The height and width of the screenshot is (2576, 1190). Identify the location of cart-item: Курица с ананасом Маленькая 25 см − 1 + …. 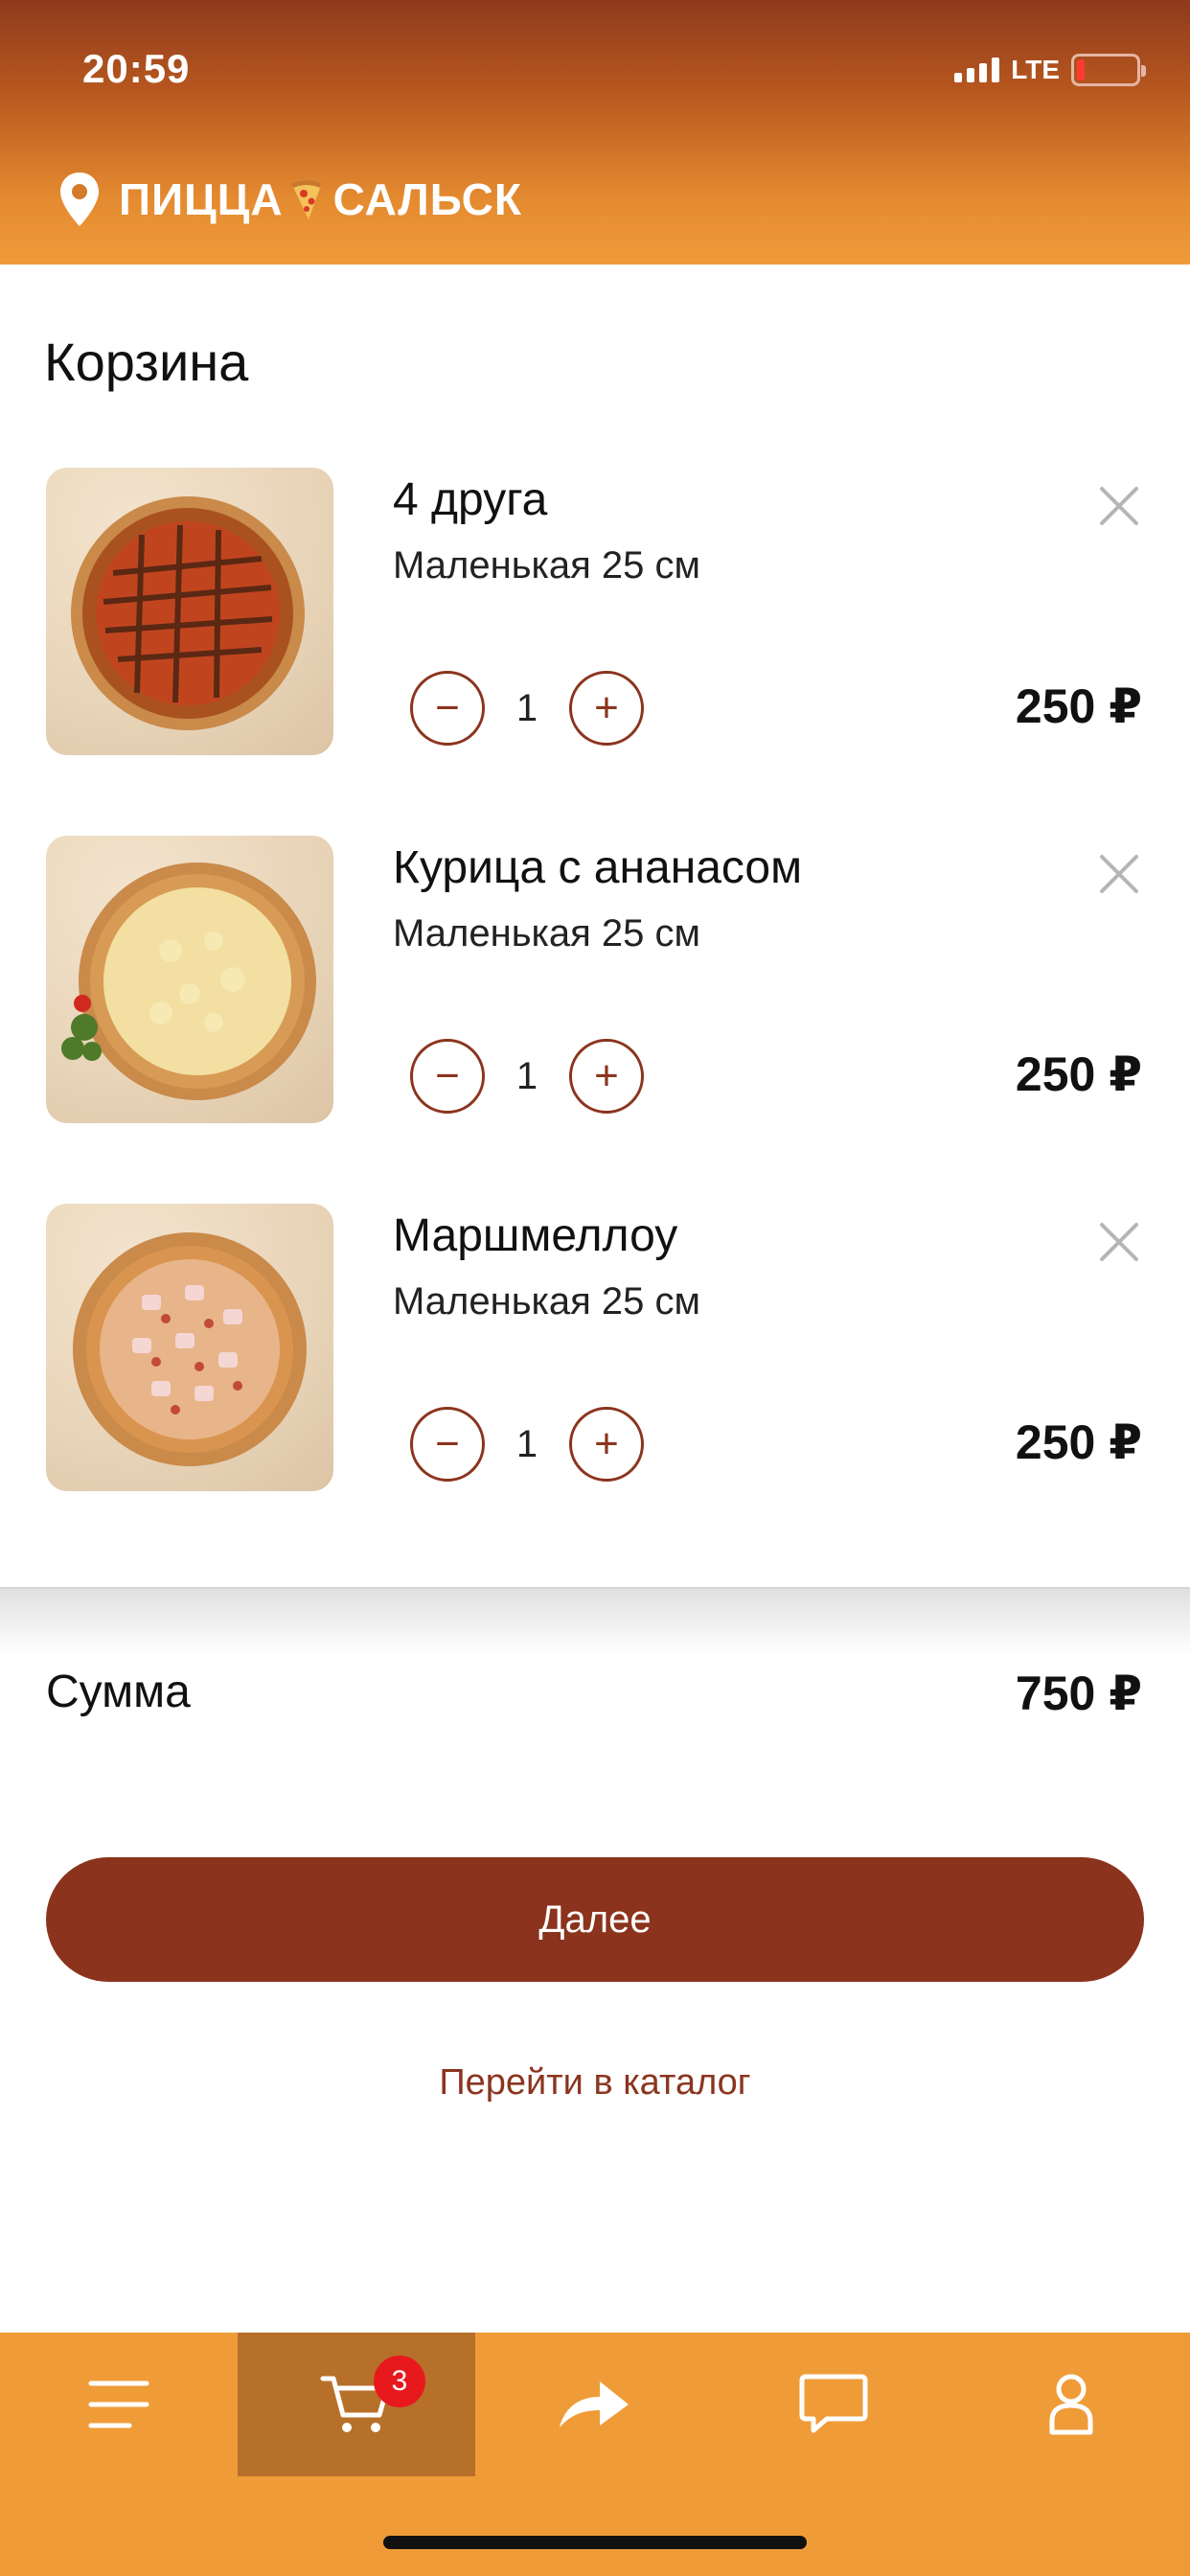
(595, 979).